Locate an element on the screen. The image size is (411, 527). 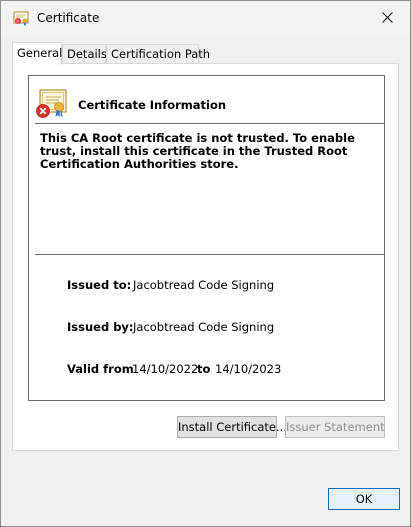
title-bar: x Certificate is located at coordinates (205, 19).